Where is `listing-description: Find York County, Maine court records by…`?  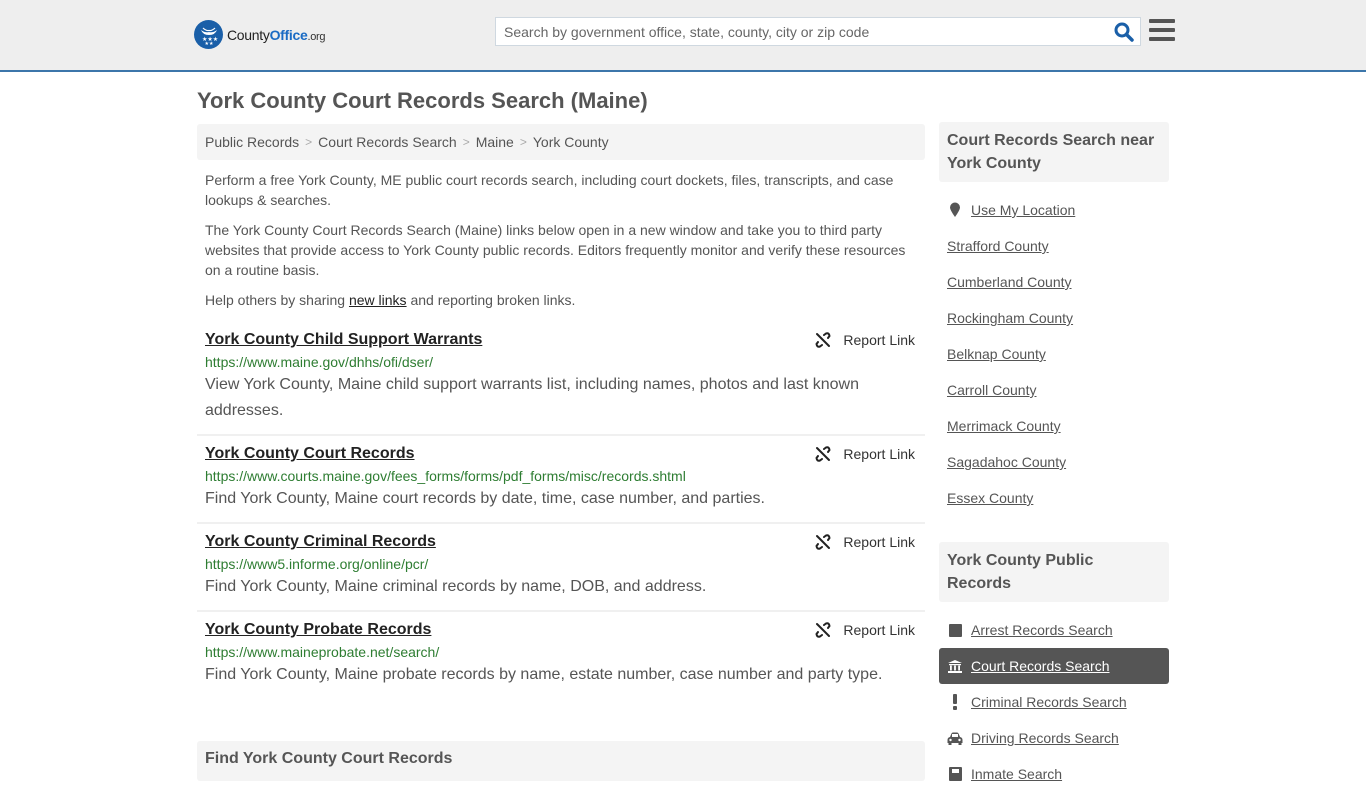 listing-description: Find York County, Maine court records by… is located at coordinates (485, 498).